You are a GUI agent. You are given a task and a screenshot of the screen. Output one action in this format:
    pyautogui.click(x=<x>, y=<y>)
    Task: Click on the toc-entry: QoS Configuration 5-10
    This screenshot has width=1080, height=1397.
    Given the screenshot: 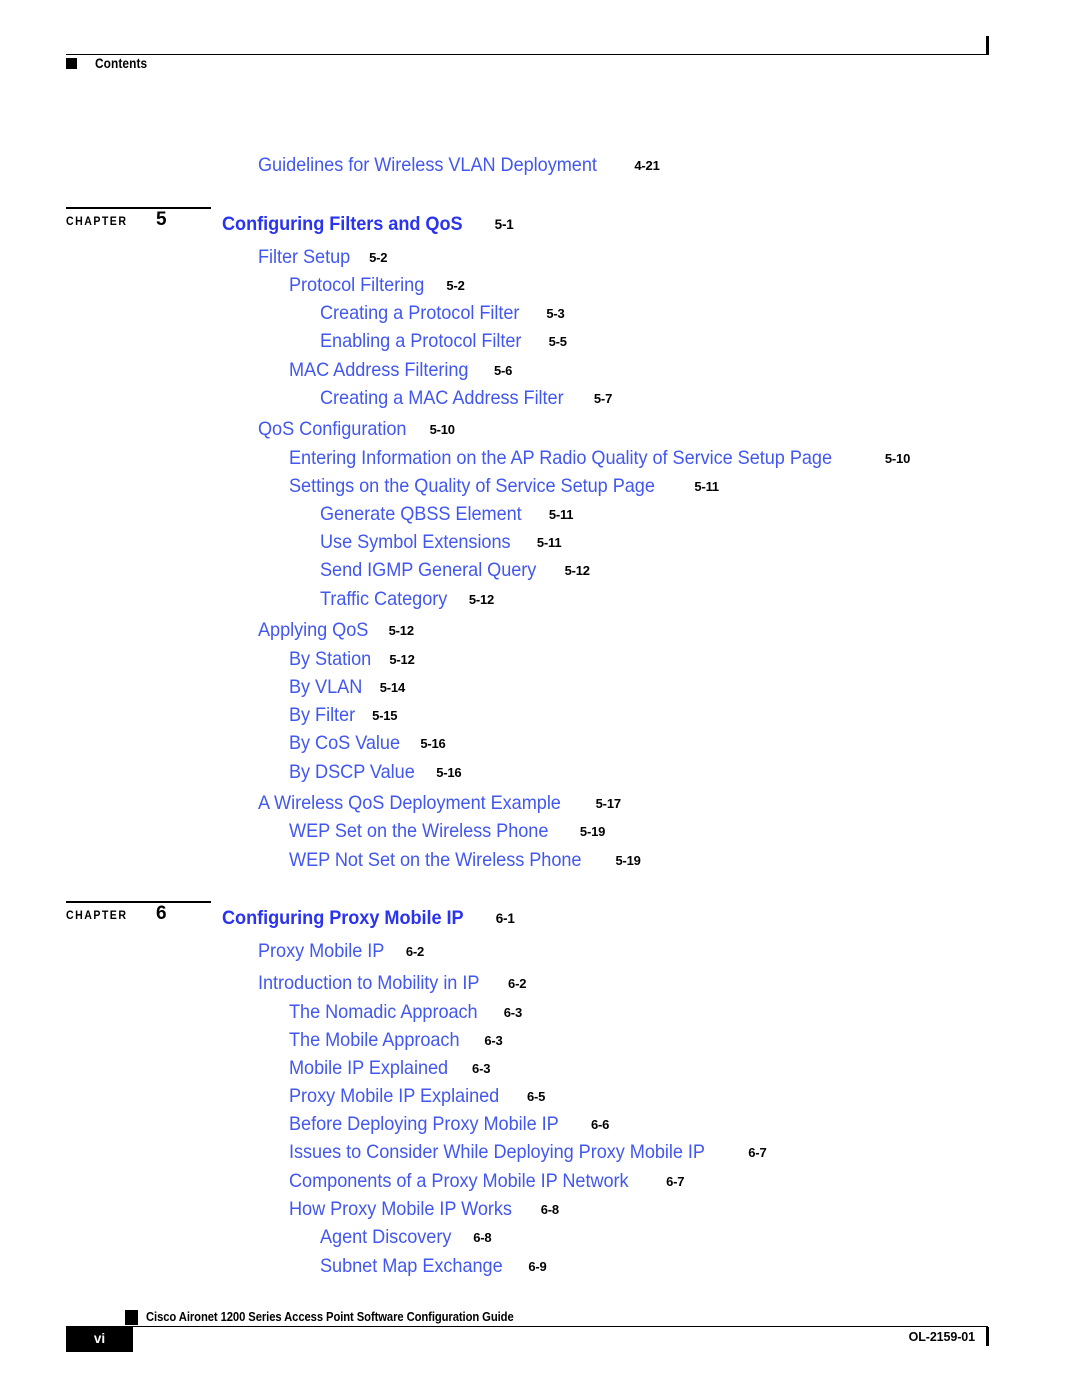 What is the action you would take?
    pyautogui.click(x=356, y=429)
    